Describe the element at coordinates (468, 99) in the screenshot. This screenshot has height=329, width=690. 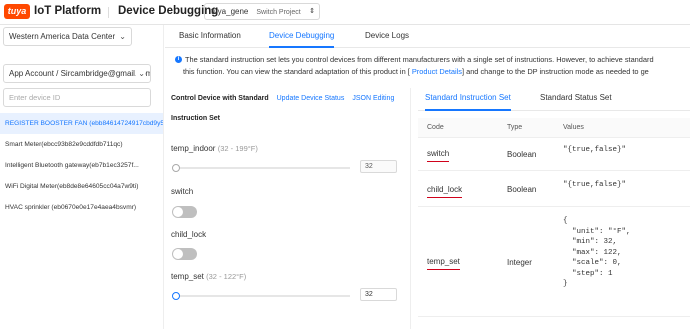
I see `tab-standard-instruction-set: Standard Instruction Set` at that location.